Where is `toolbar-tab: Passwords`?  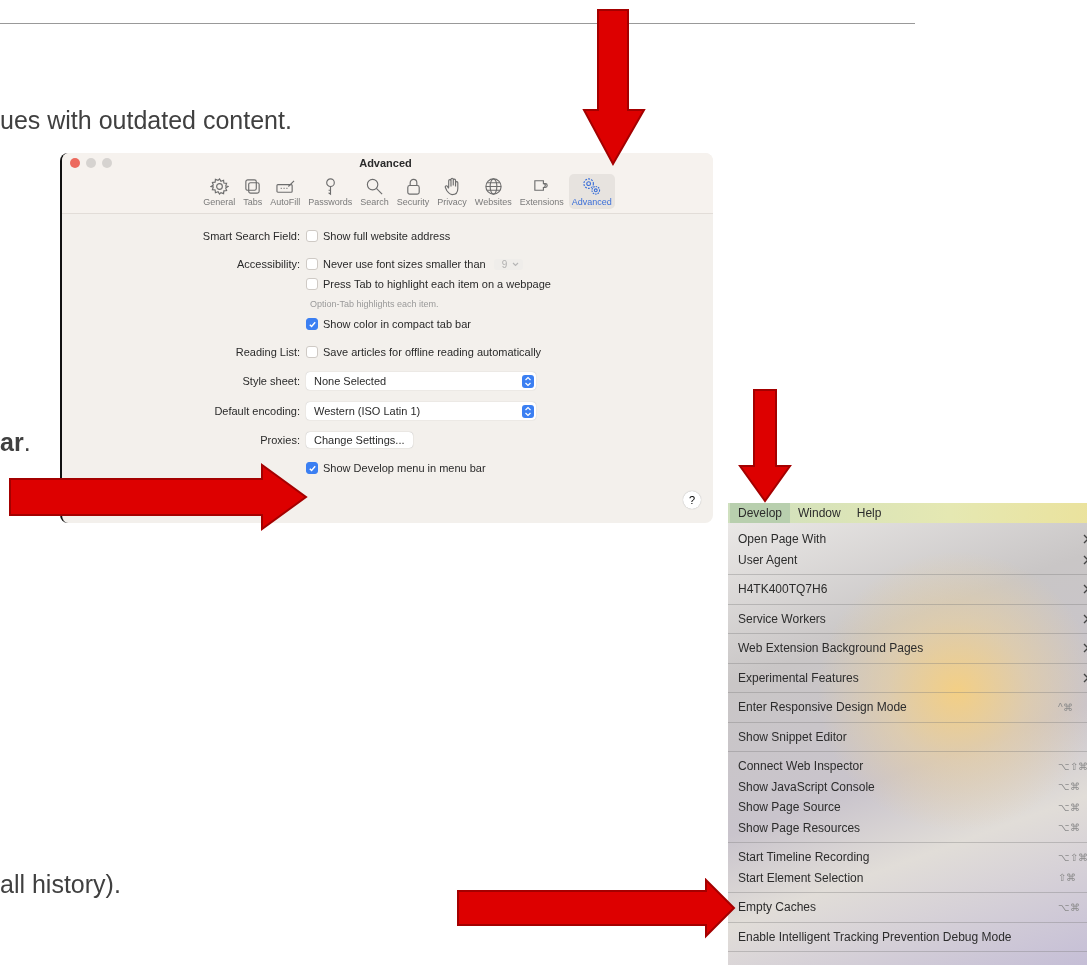
toolbar-tab: Passwords is located at coordinates (330, 191).